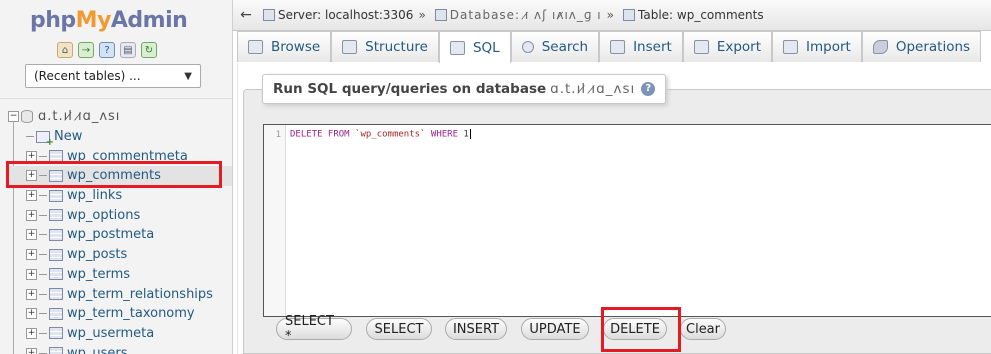  I want to click on tab-label: Insert, so click(652, 47).